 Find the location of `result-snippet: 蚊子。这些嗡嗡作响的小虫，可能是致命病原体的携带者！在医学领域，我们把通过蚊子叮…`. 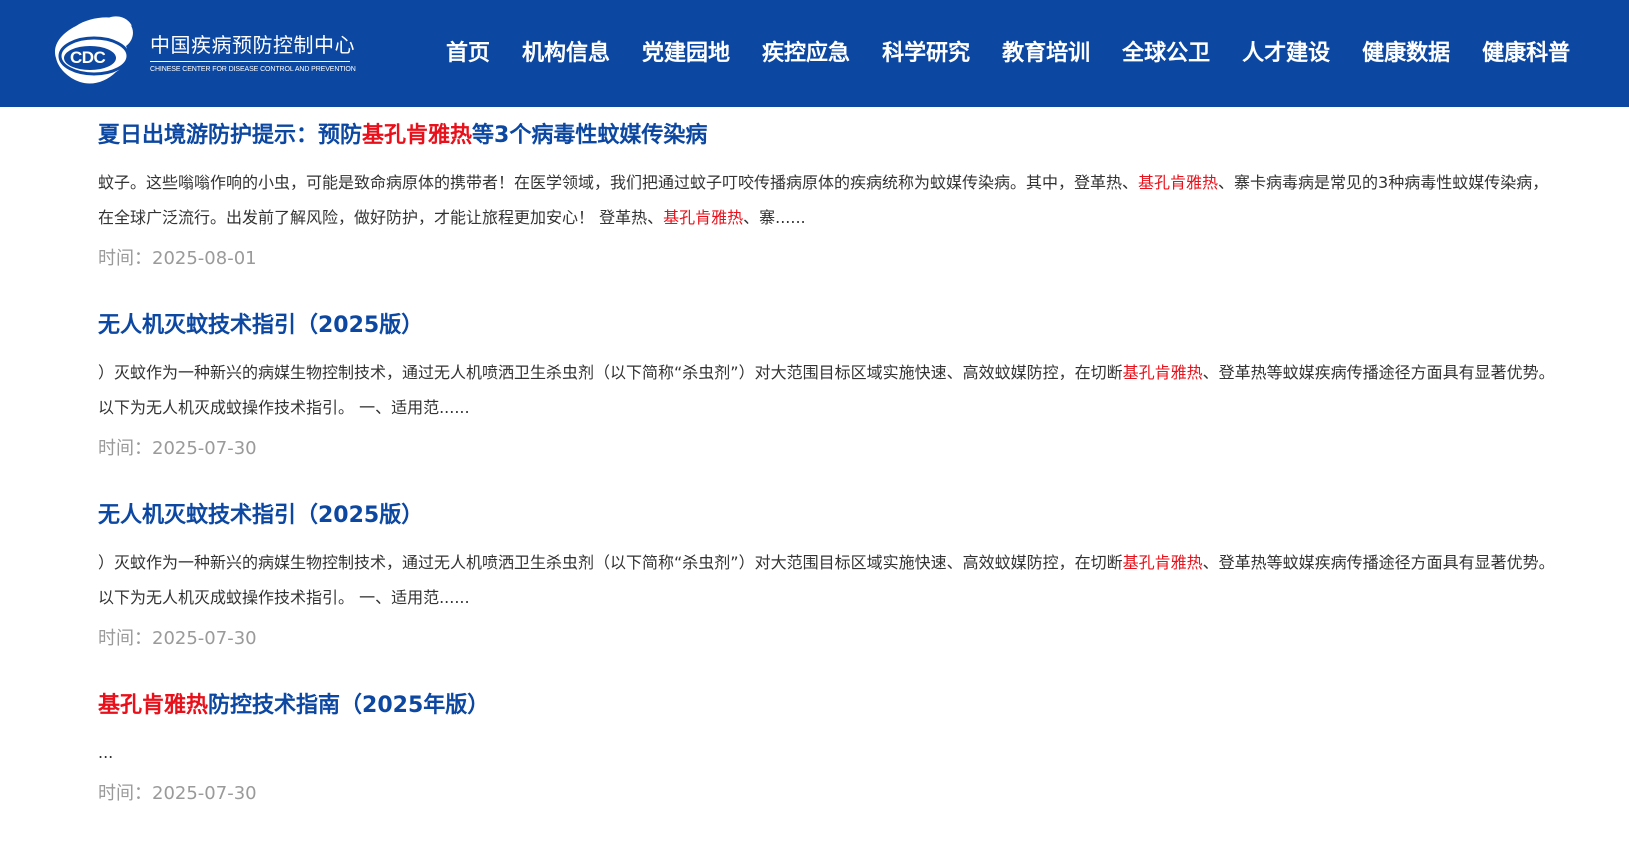

result-snippet: 蚊子。这些嗡嗡作响的小虫，可能是致命病原体的携带者！在医学领域，我们把通过蚊子叮… is located at coordinates (828, 200).